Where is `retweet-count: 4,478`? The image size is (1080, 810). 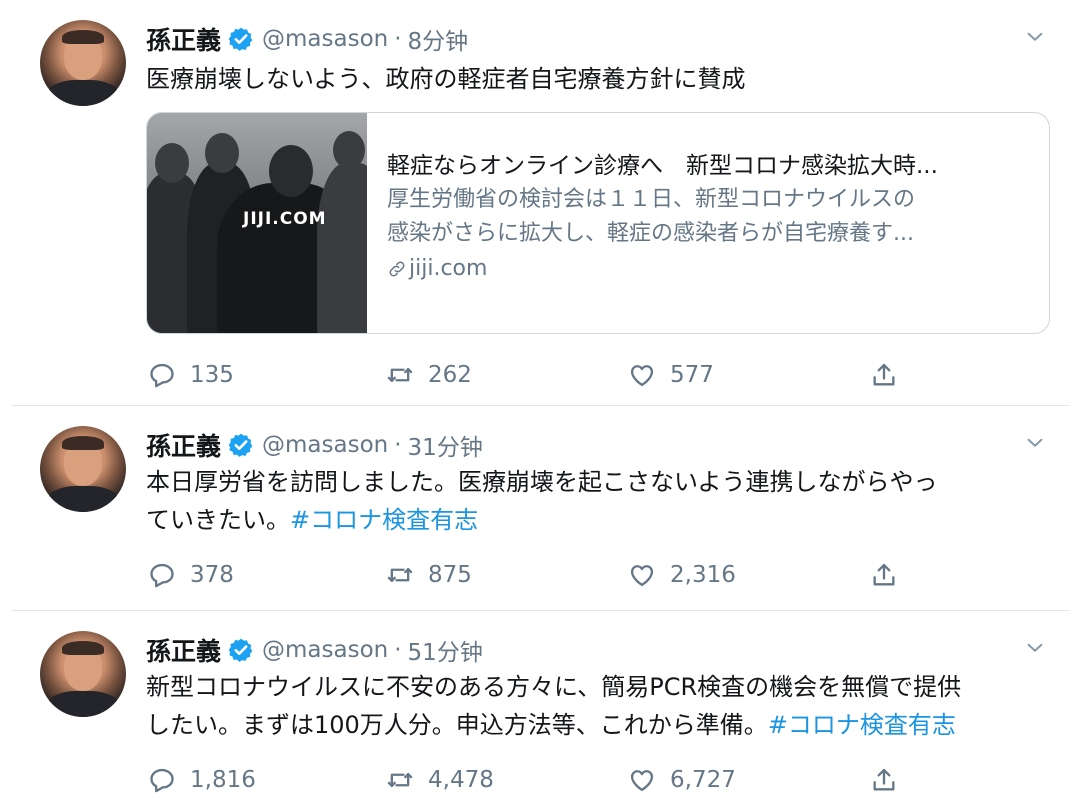 retweet-count: 4,478 is located at coordinates (461, 780).